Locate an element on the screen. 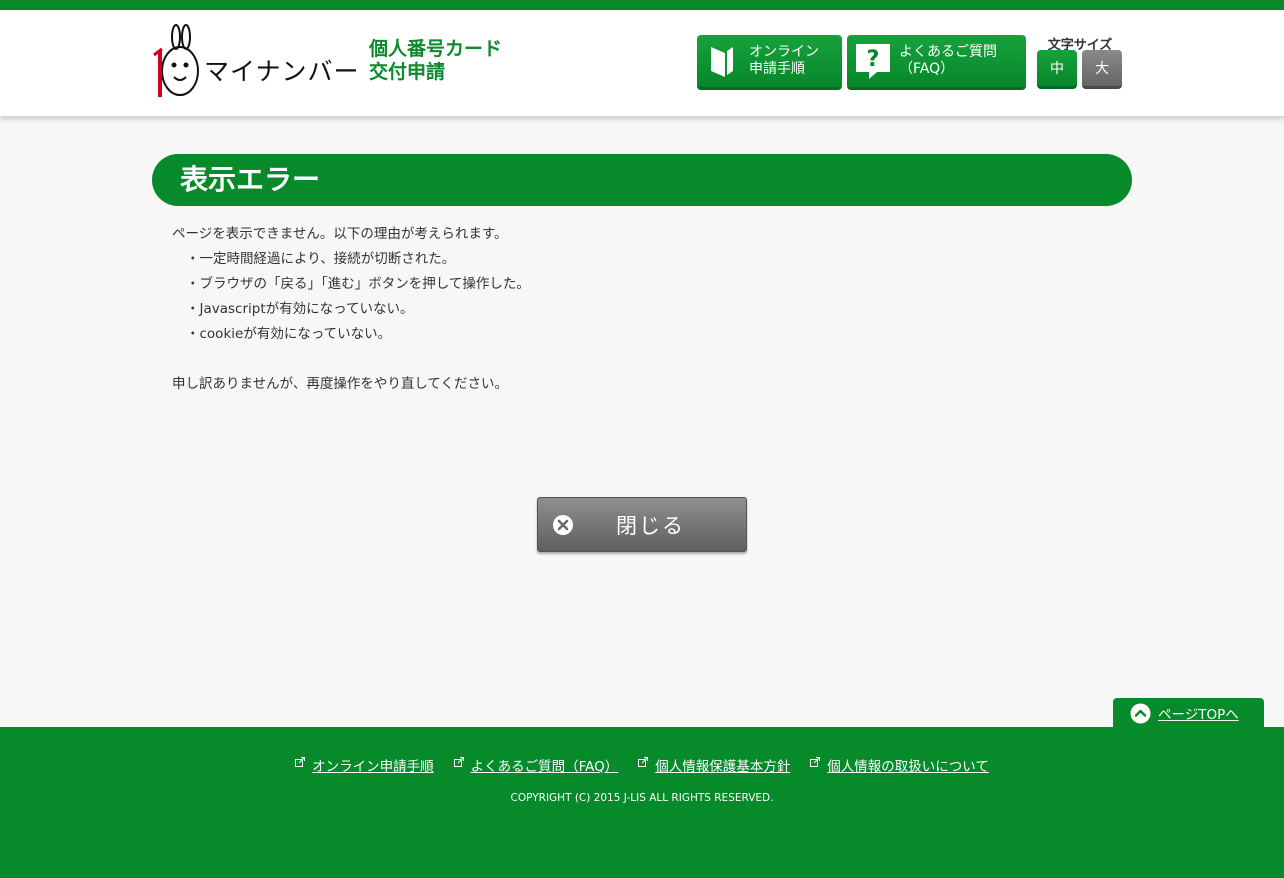 This screenshot has height=878, width=1284. reason-item: ・cookieが有効になっていない。 is located at coordinates (289, 334).